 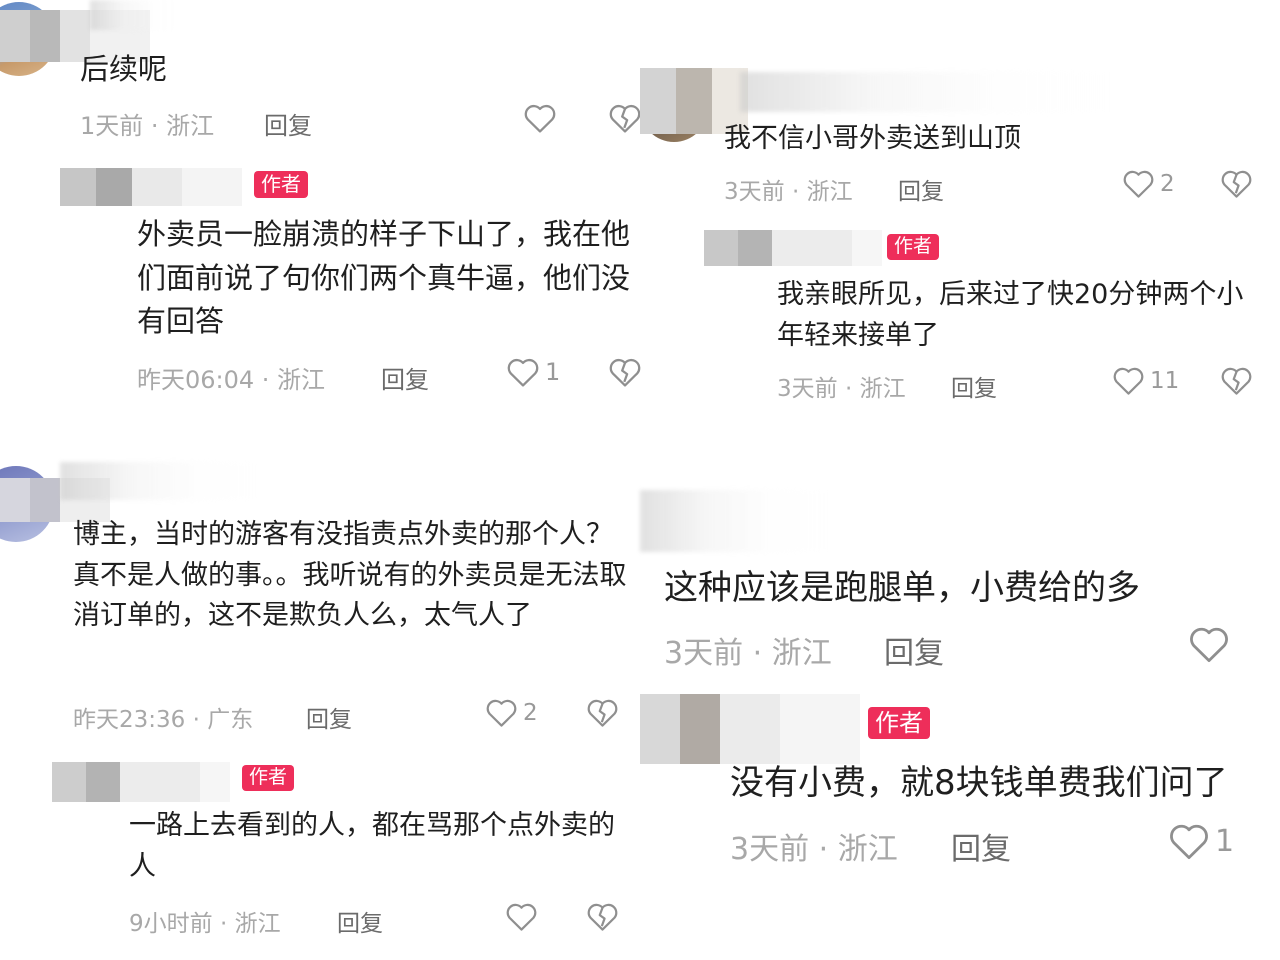 What do you see at coordinates (171, 924) in the screenshot?
I see `reply-time: 9小时前` at bounding box center [171, 924].